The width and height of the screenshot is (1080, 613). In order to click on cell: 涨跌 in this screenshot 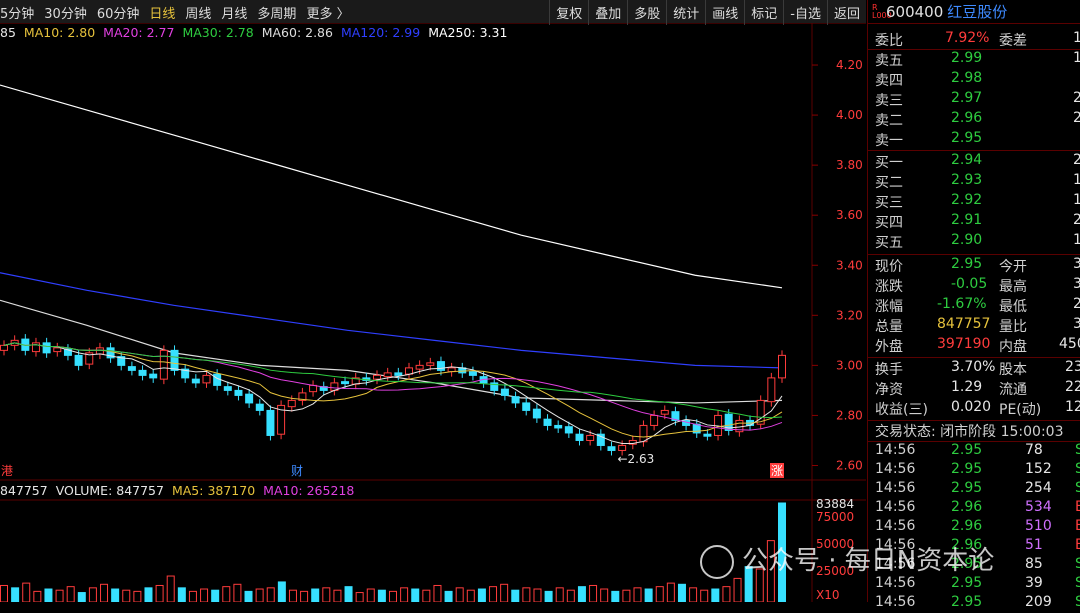, I will do `click(889, 287)`.